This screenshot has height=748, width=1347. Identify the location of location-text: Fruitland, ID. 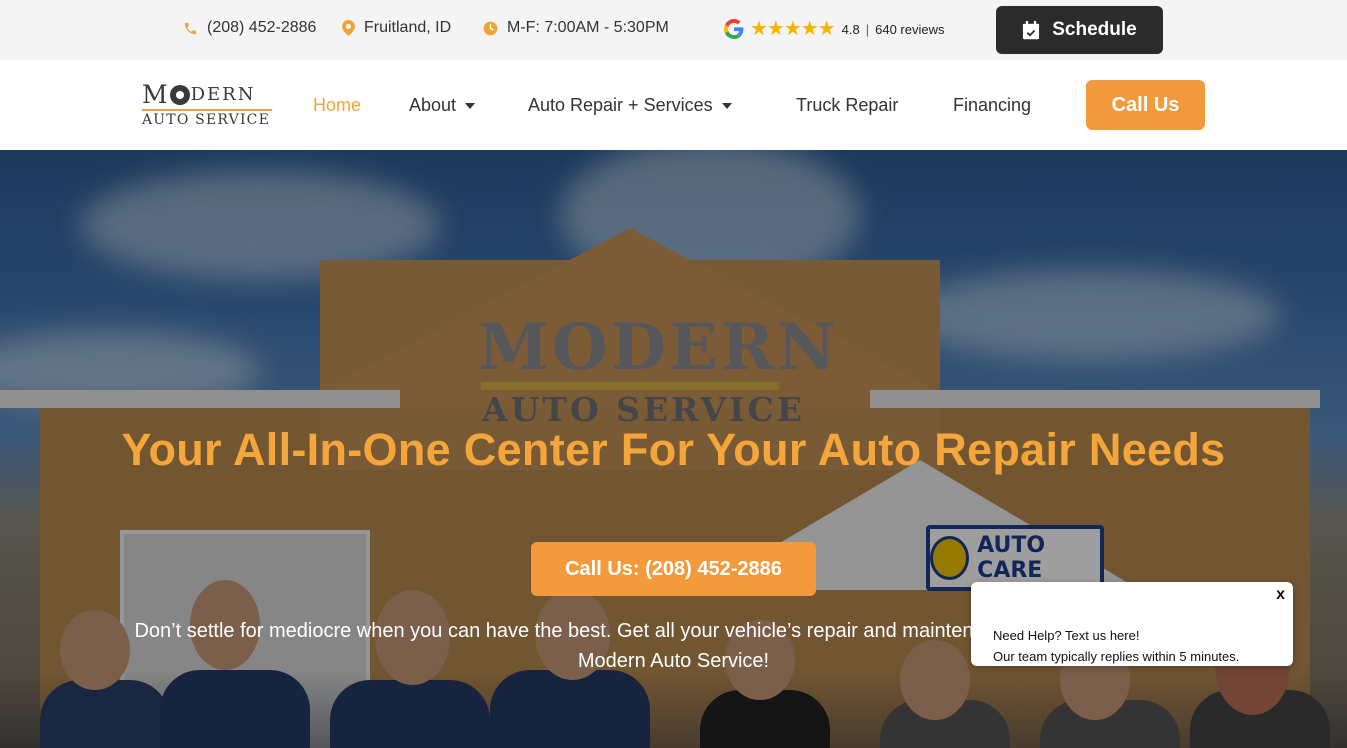
(408, 27).